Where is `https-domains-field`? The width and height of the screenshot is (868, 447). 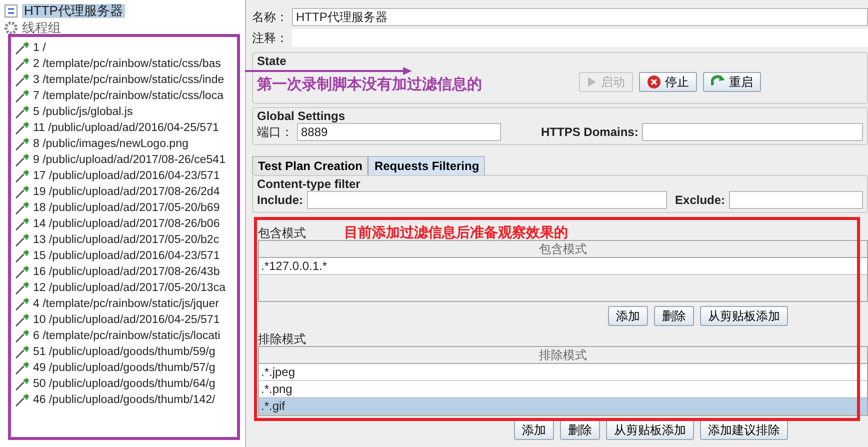
https-domains-field is located at coordinates (752, 132).